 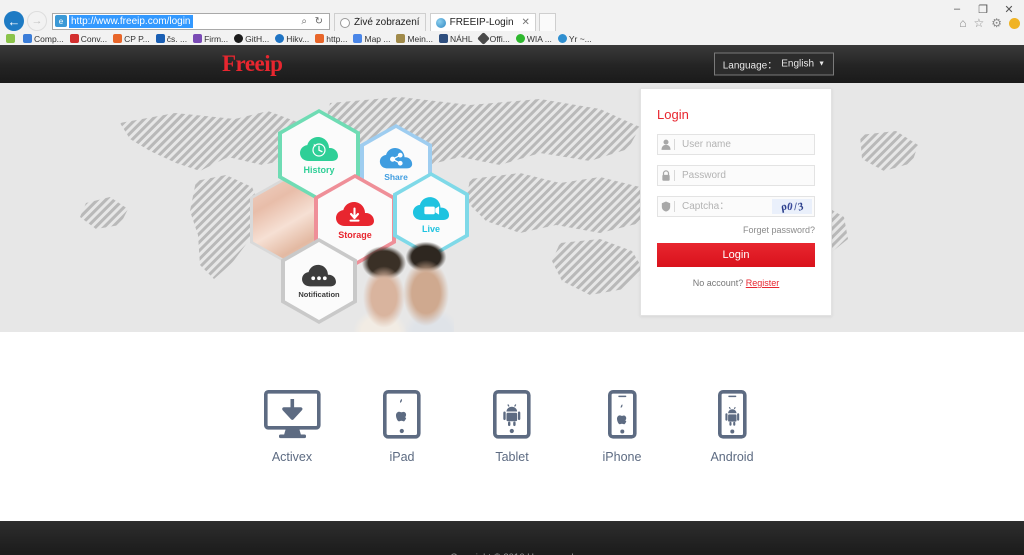 I want to click on hexagon-label: Storage, so click(x=355, y=234).